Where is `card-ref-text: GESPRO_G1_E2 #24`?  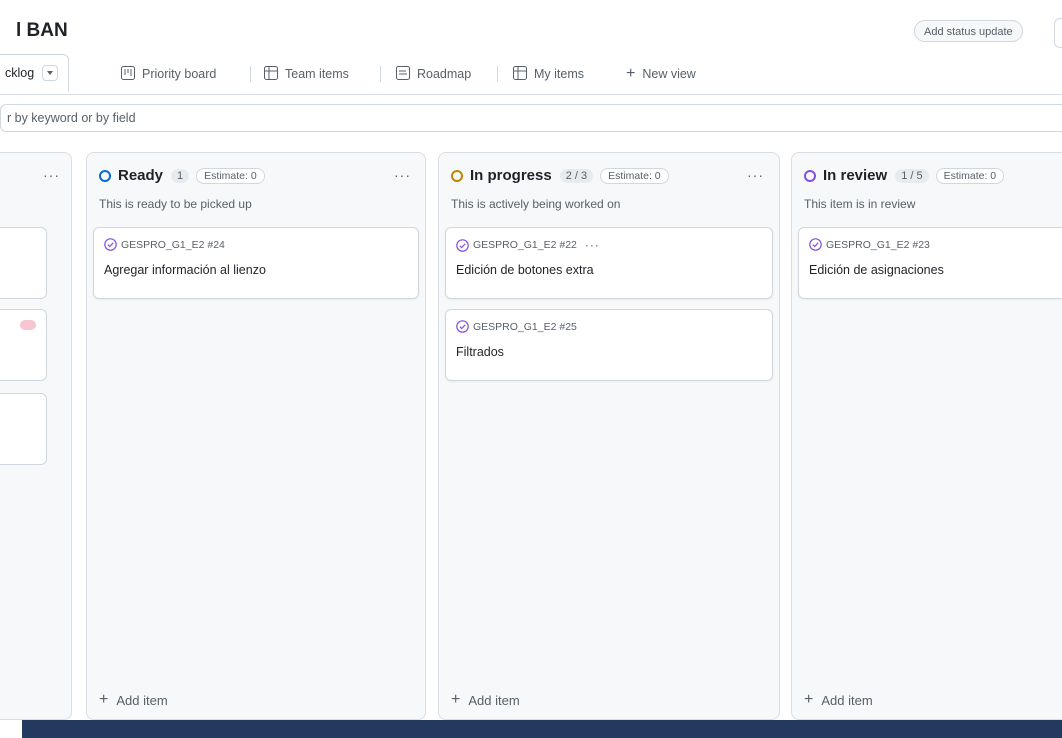 card-ref-text: GESPRO_G1_E2 #24 is located at coordinates (173, 244).